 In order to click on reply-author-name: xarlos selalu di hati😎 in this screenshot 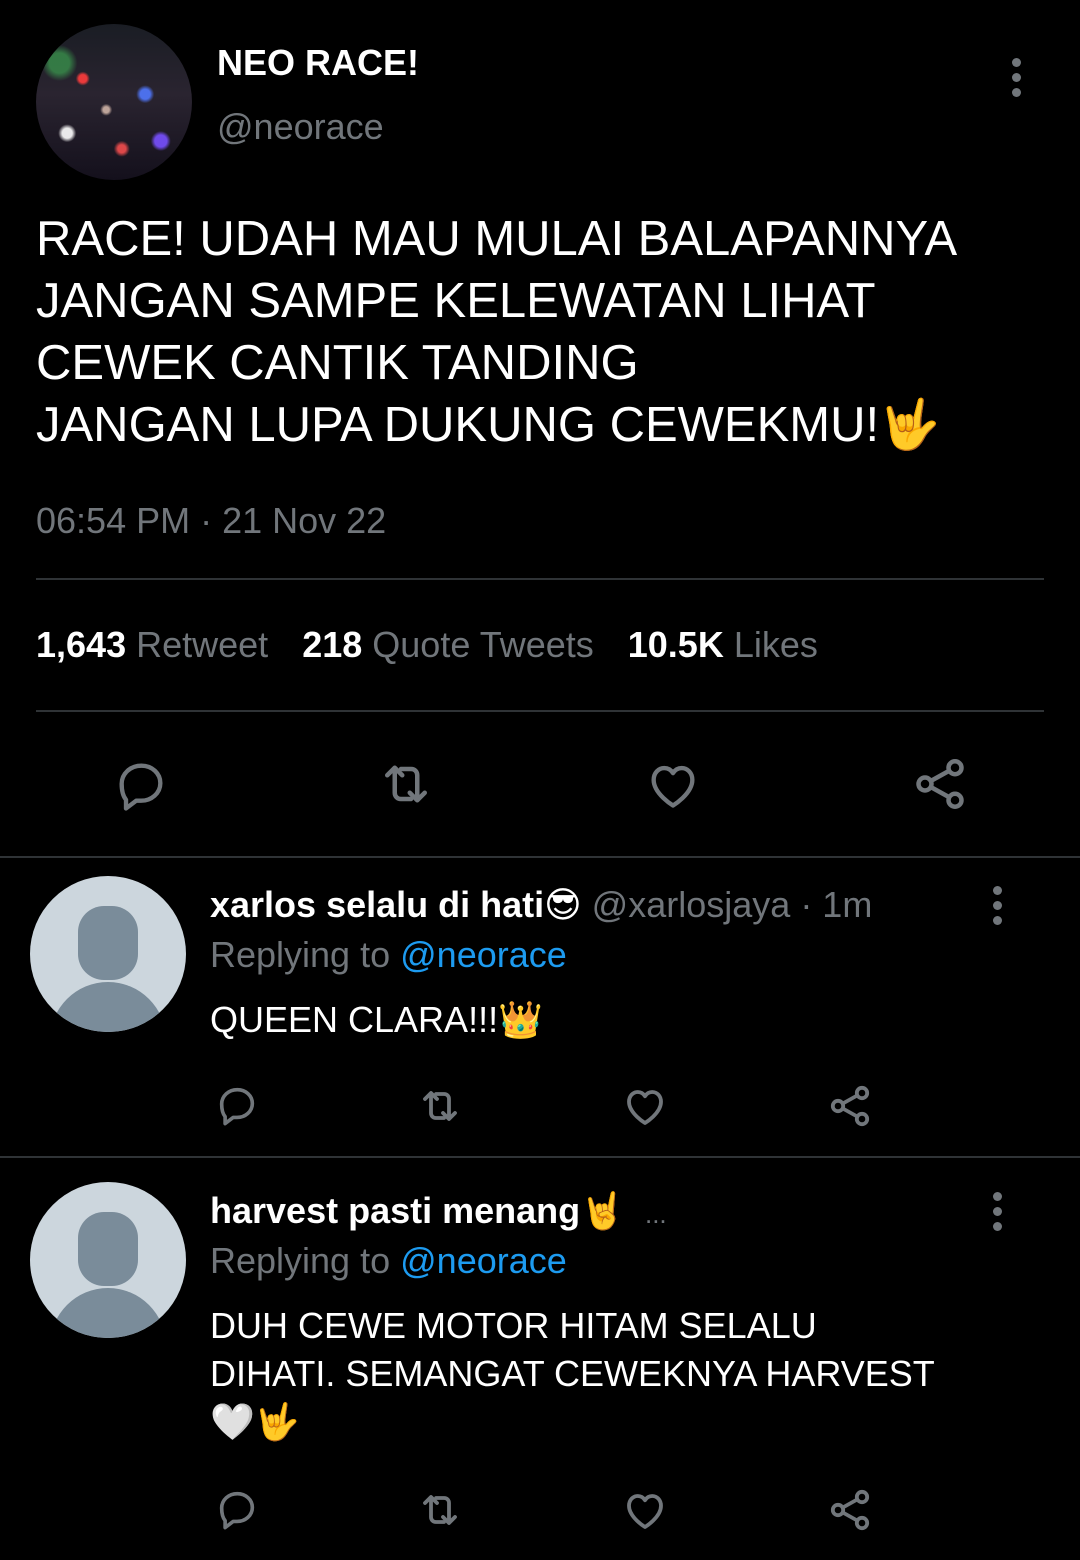, I will do `click(396, 904)`.